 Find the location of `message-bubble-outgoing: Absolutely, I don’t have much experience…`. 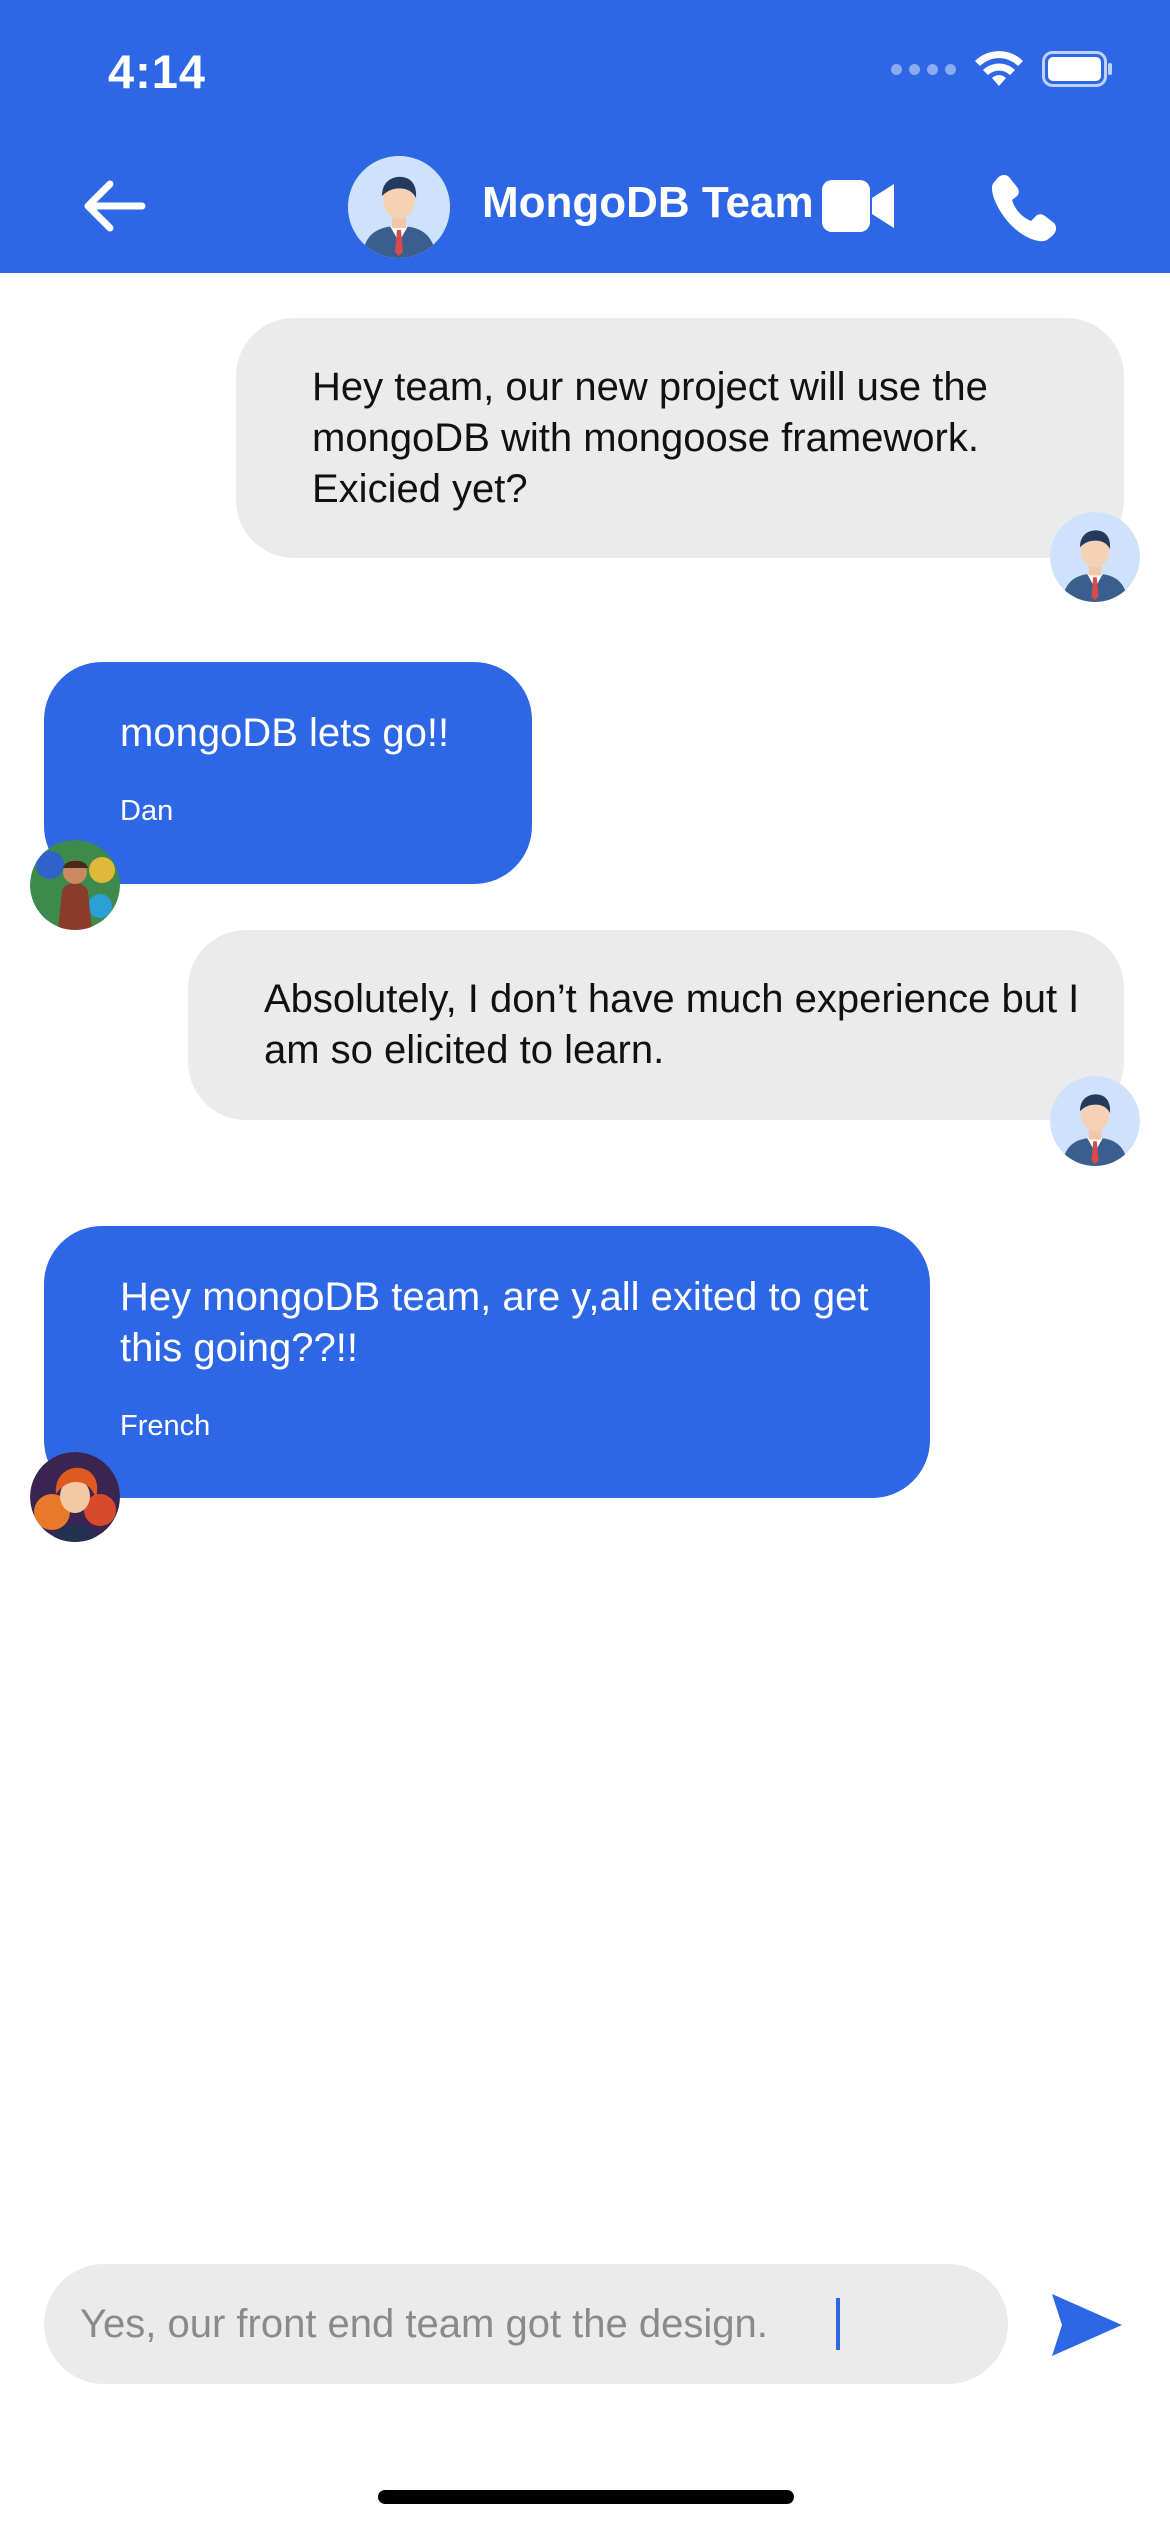

message-bubble-outgoing: Absolutely, I don’t have much experience… is located at coordinates (656, 1025).